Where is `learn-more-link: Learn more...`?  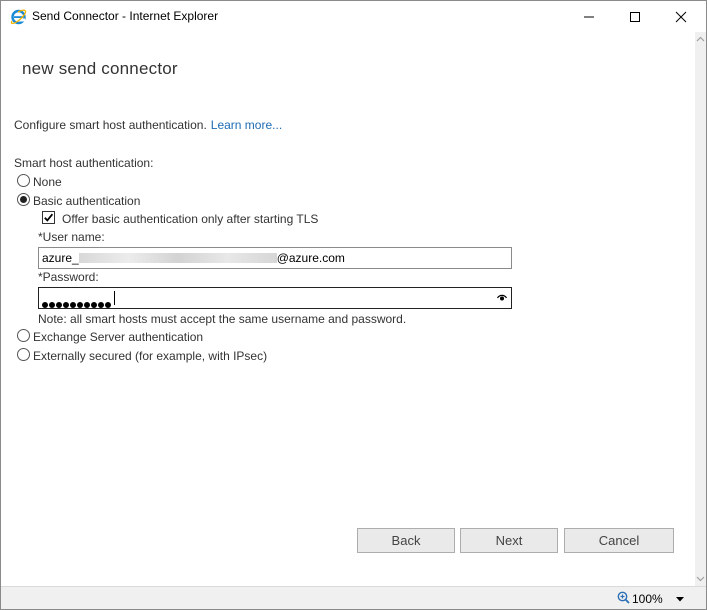
learn-more-link: Learn more... is located at coordinates (246, 125).